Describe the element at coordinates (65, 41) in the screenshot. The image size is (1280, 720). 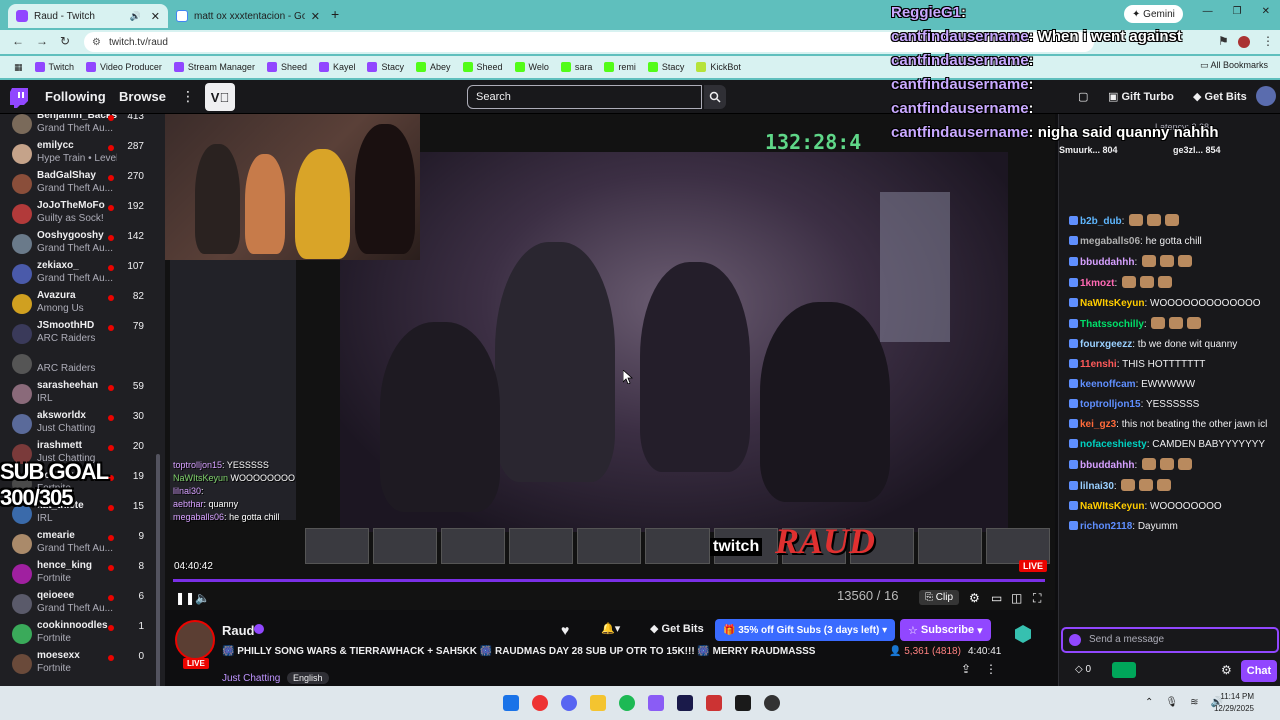
I see `reload-icon: ↻` at that location.